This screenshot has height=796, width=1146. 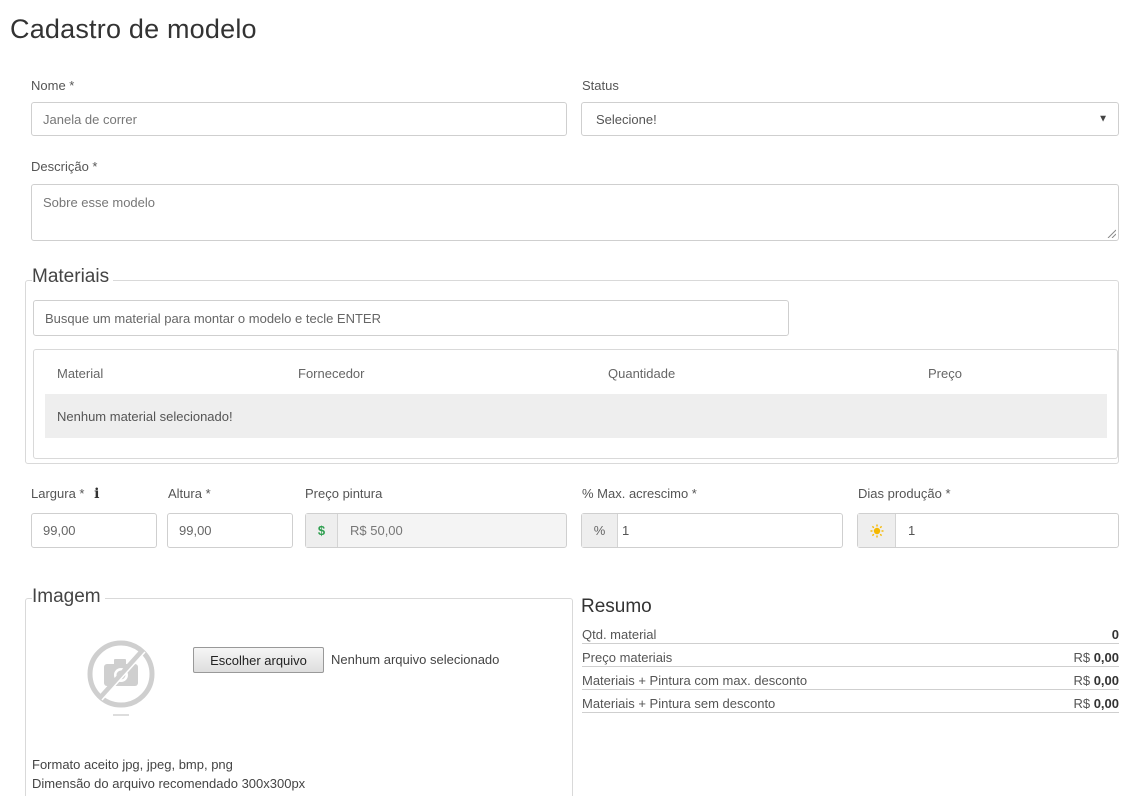 What do you see at coordinates (600, 530) in the screenshot?
I see `percent-icon: %` at bounding box center [600, 530].